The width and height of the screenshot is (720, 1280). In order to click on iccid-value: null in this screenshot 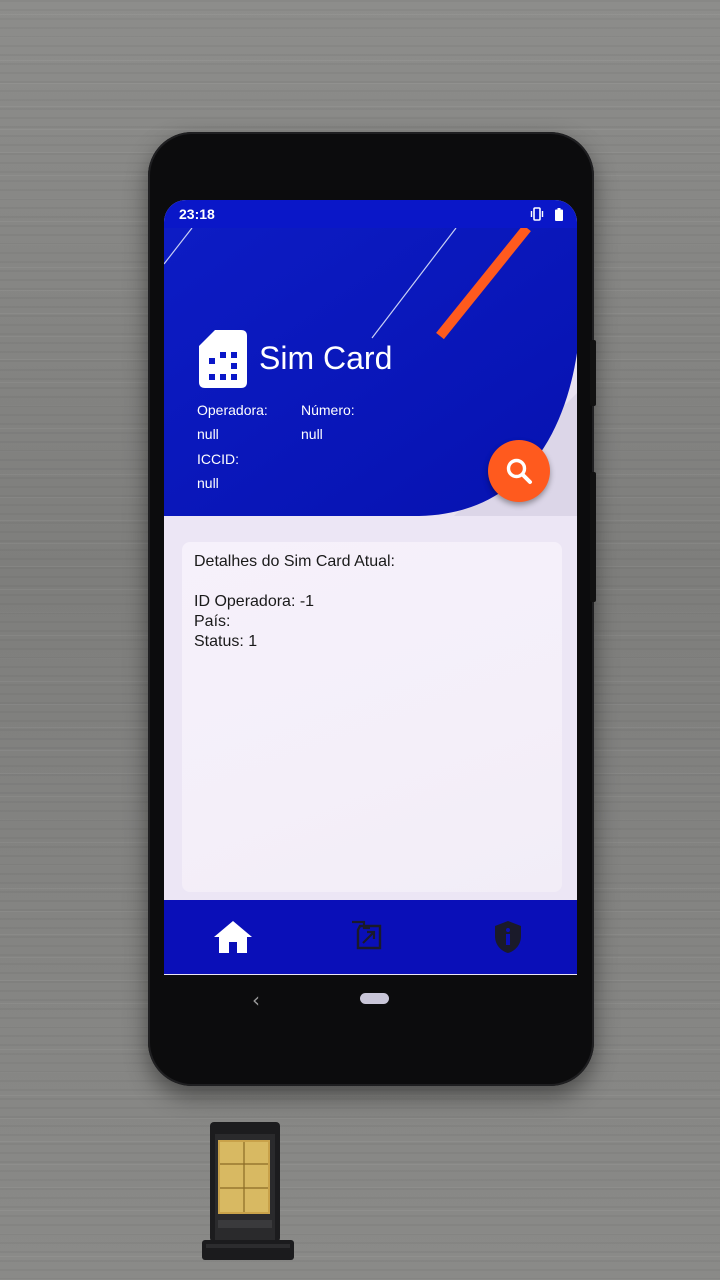, I will do `click(208, 483)`.